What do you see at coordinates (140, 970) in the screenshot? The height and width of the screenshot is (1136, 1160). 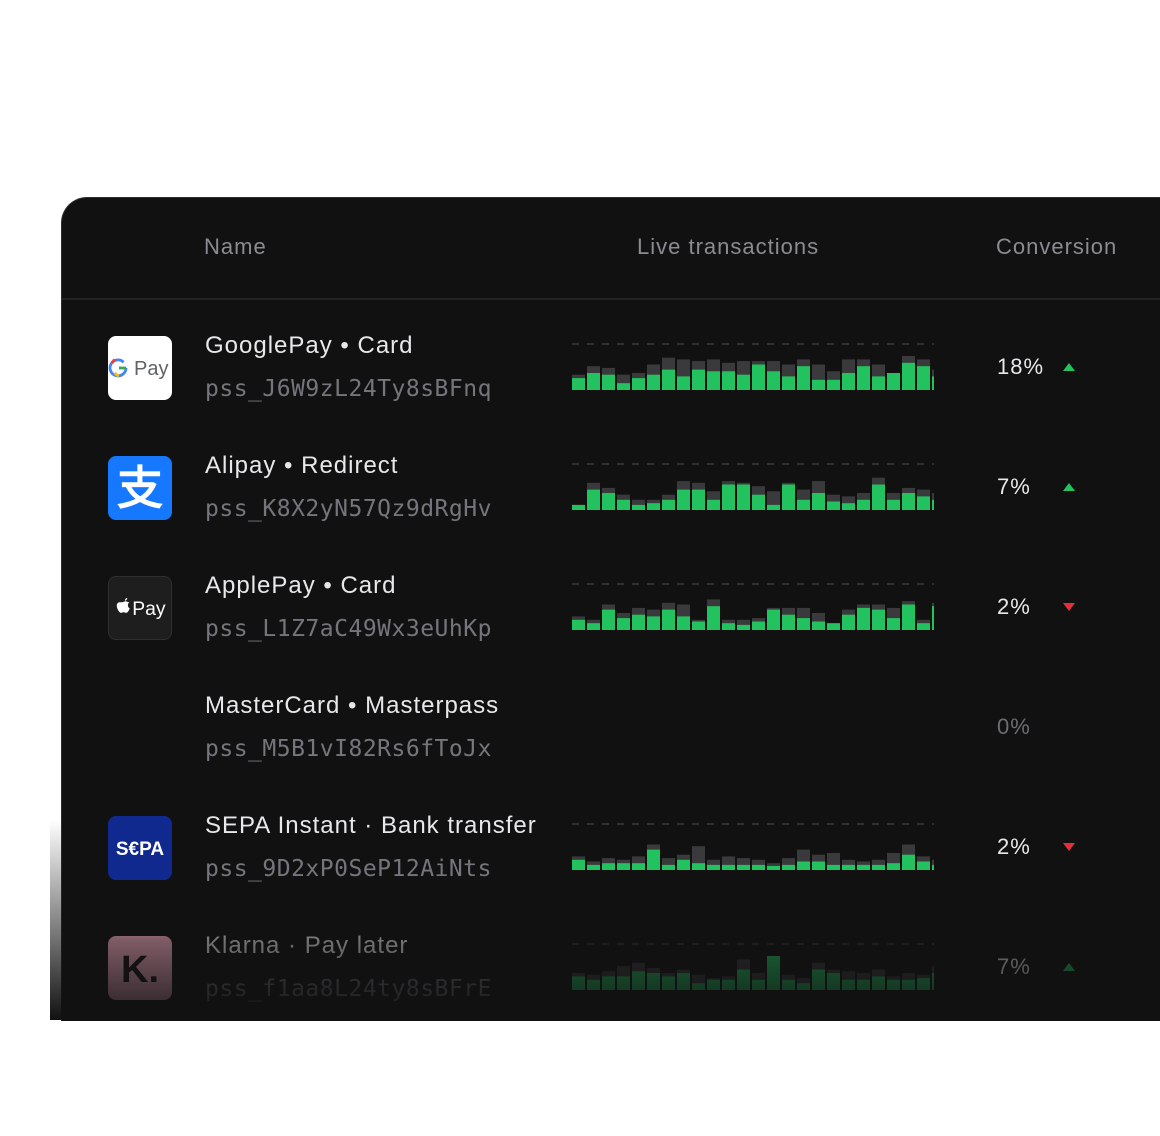 I see `klarna-logo-text: K.` at bounding box center [140, 970].